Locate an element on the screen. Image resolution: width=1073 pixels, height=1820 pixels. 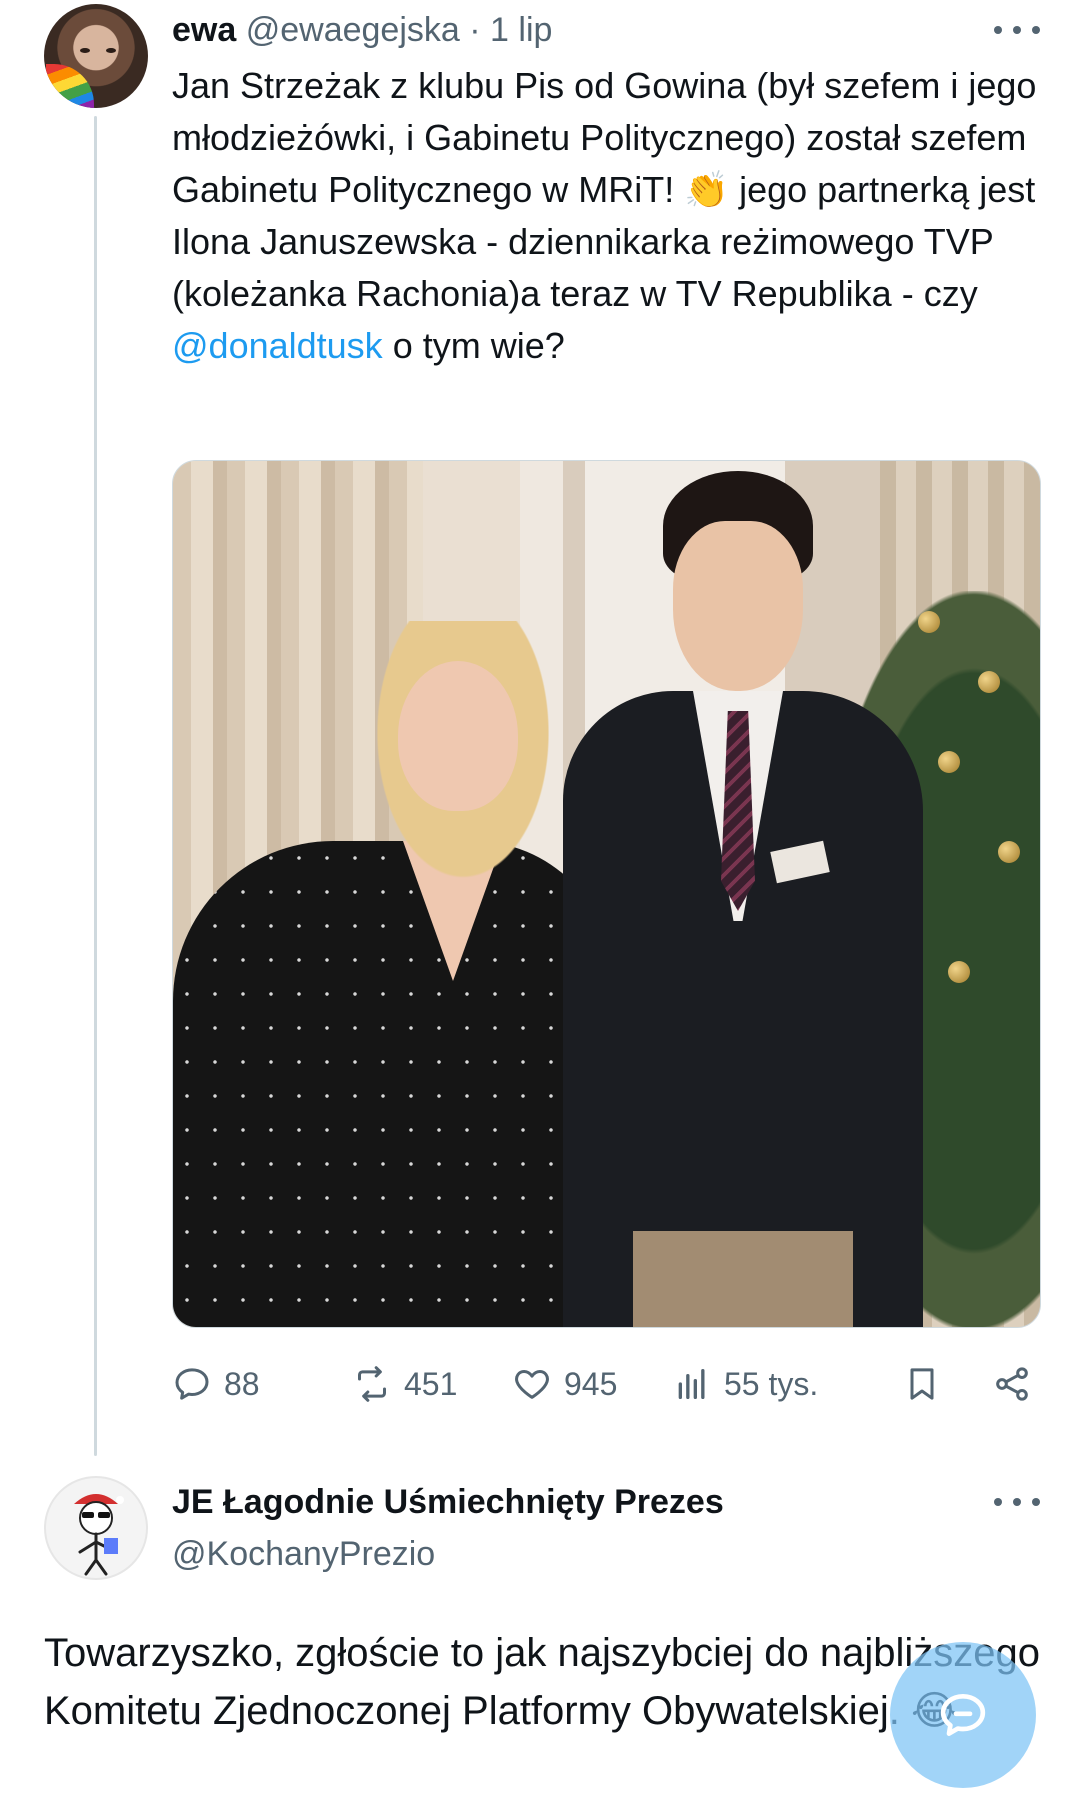
person-dress is located at coordinates (393, 1084).